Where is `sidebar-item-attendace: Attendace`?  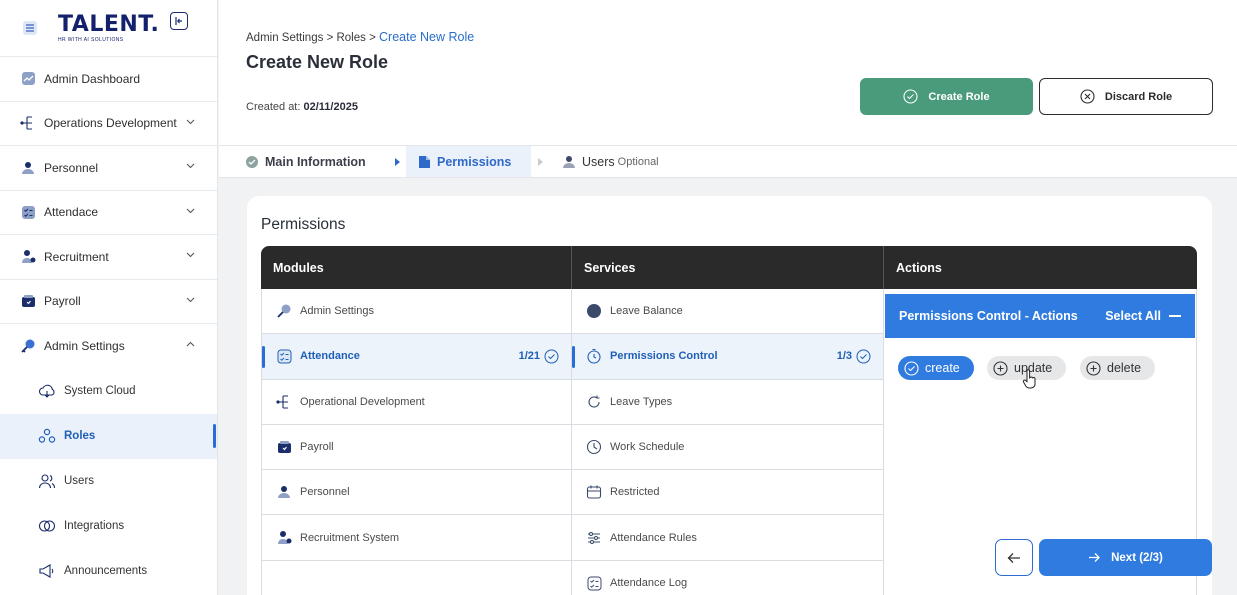
sidebar-item-attendace: Attendace is located at coordinates (108, 213).